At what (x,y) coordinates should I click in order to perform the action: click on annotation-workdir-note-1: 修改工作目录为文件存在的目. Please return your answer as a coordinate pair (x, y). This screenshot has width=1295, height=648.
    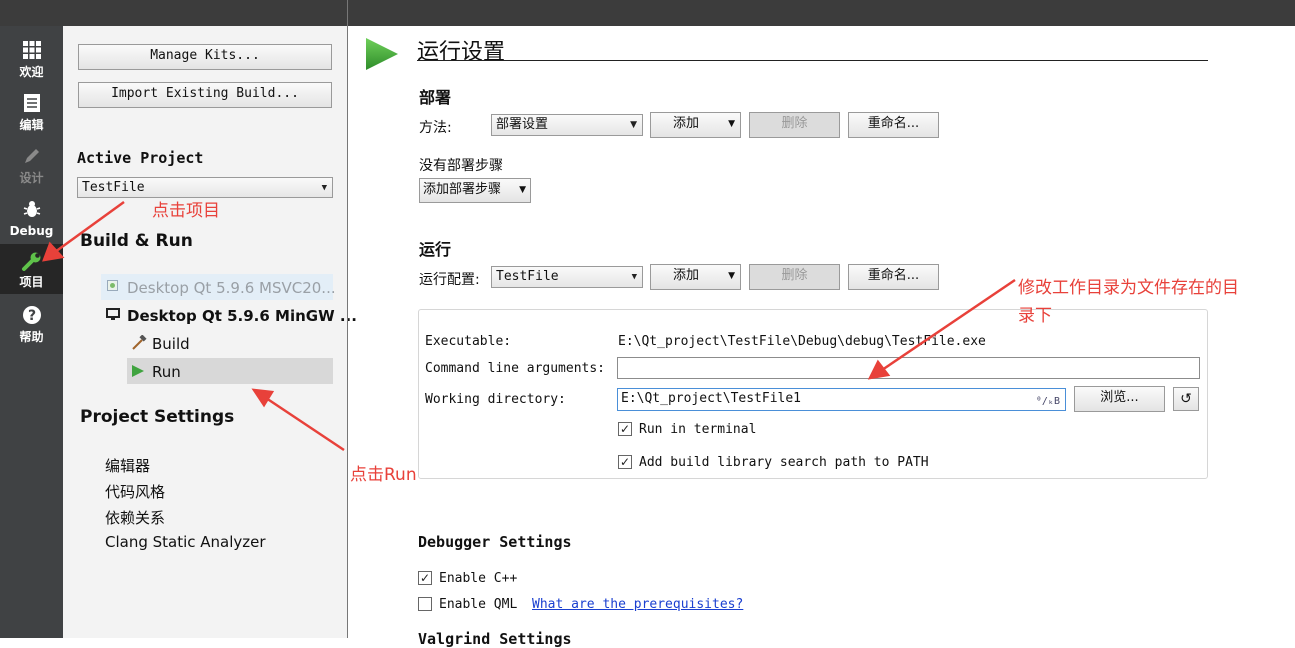
    Looking at the image, I should click on (1128, 288).